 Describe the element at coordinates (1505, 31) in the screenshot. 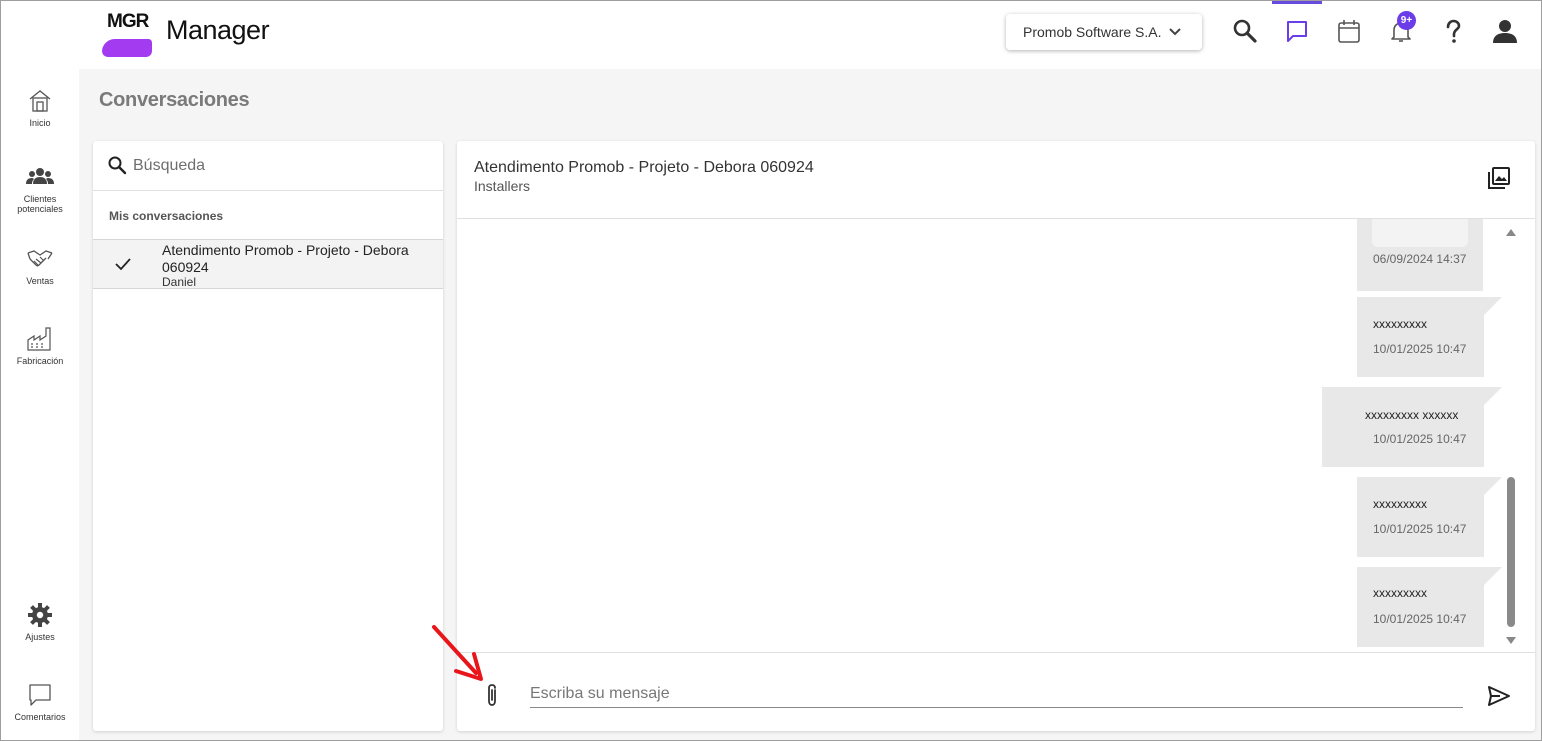

I see `user-icon` at that location.